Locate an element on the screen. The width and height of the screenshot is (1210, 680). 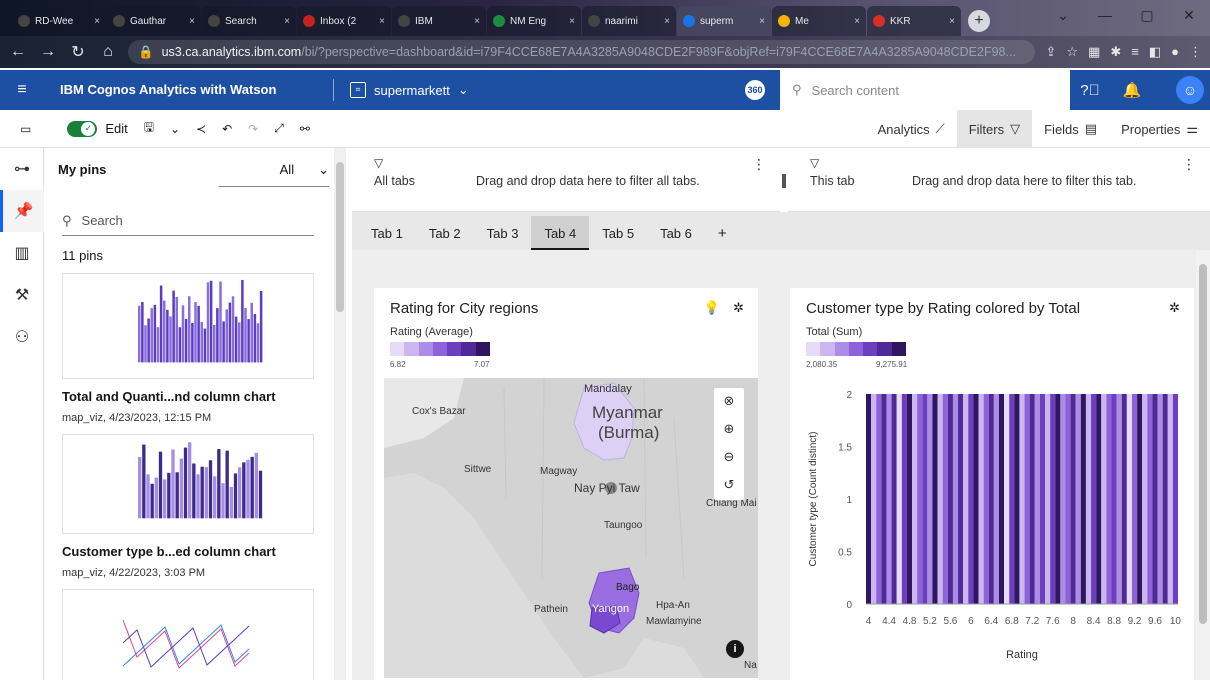
browser-tab: RD-Wee × is located at coordinates (59, 21).